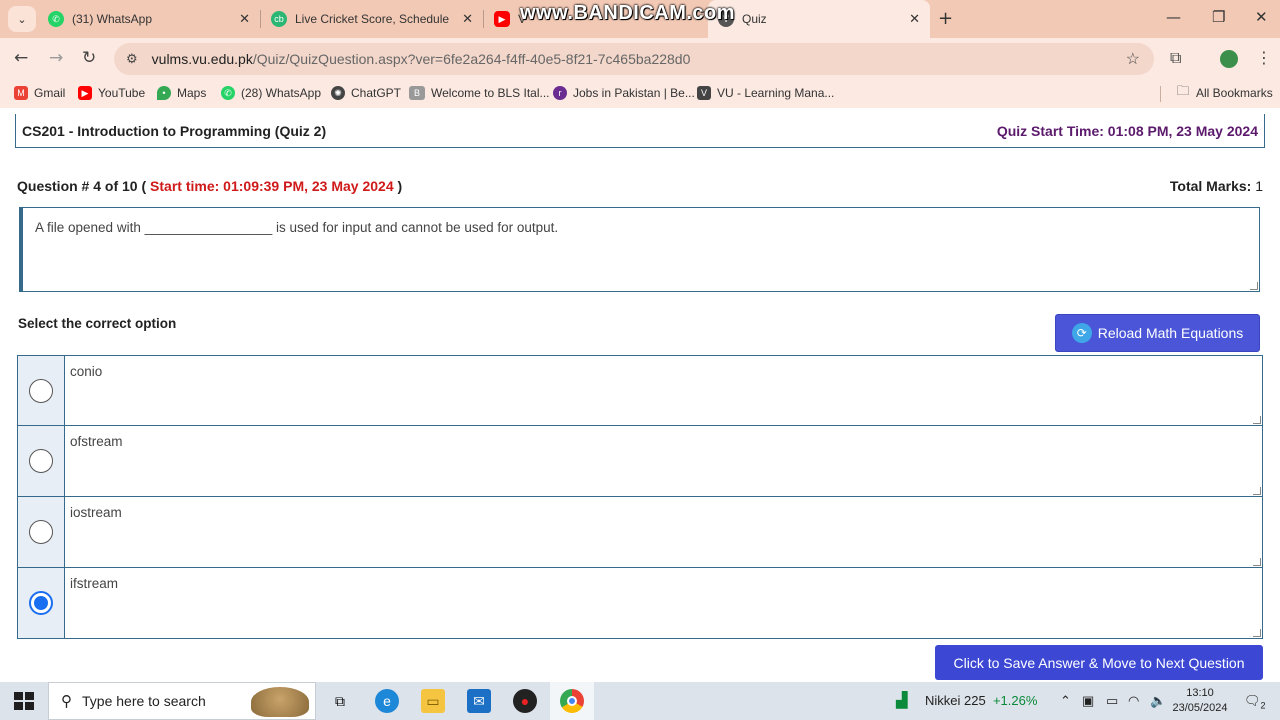  Describe the element at coordinates (56, 19) in the screenshot. I see `whatsapp-icon: ✆` at that location.